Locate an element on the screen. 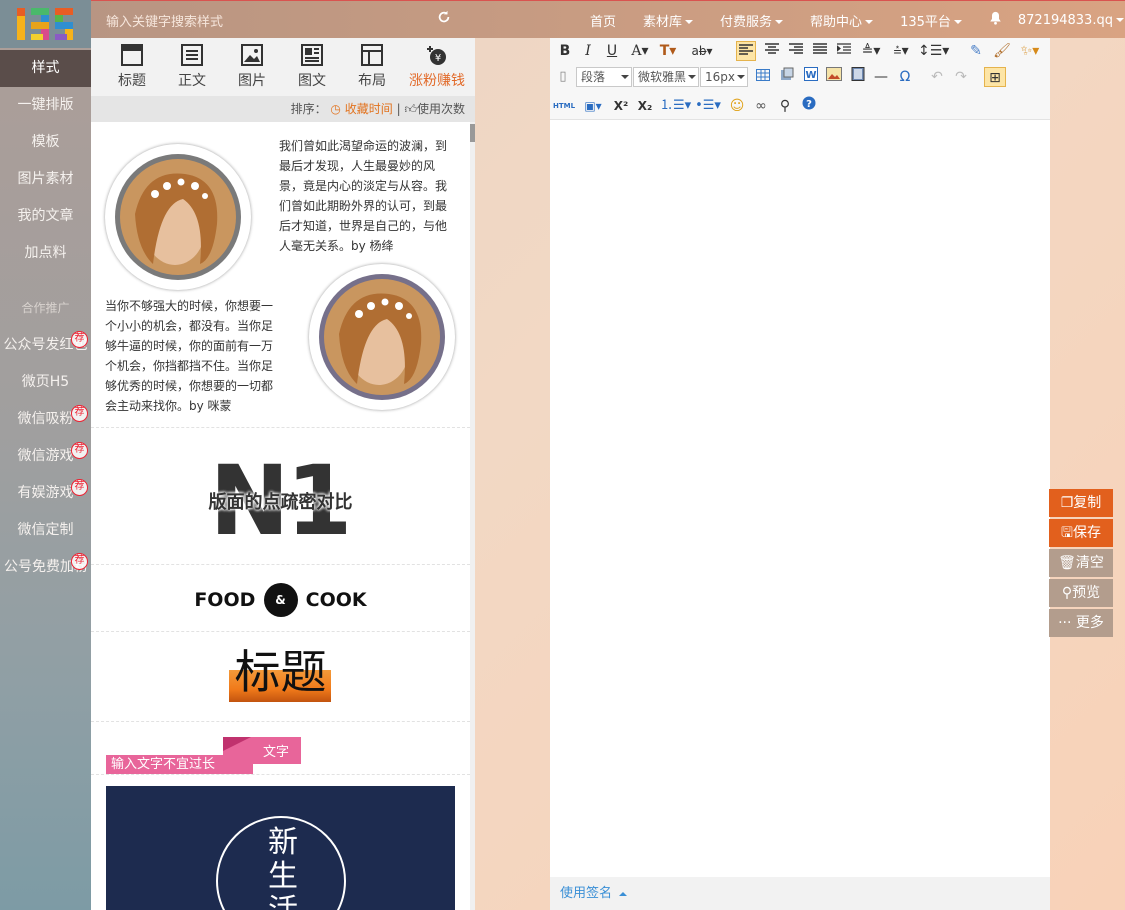 The height and width of the screenshot is (910, 1125). help-icon: ? is located at coordinates (809, 106).